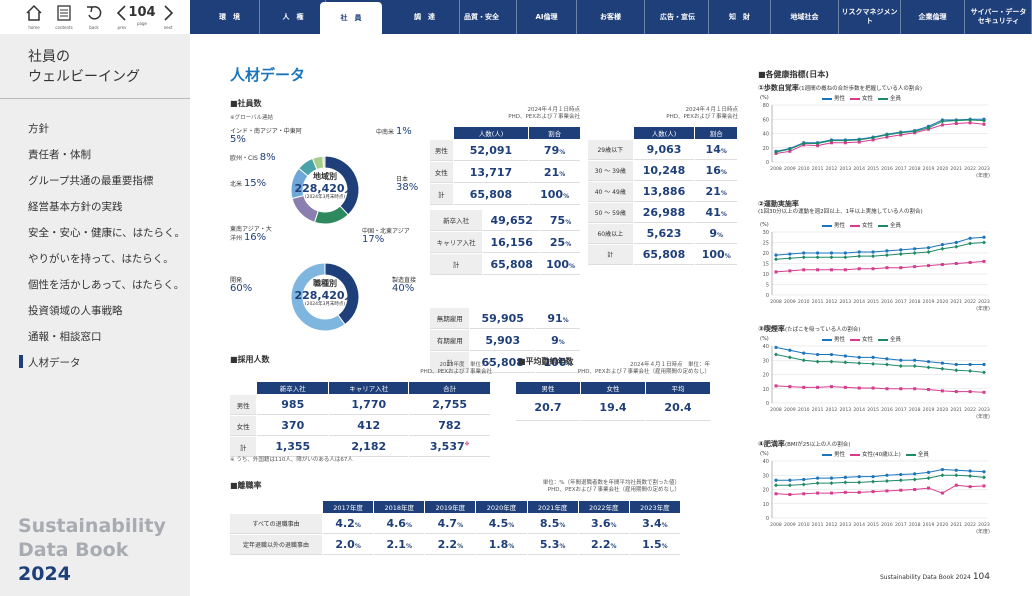 Image resolution: width=1032 pixels, height=596 pixels. What do you see at coordinates (611, 17) in the screenshot?
I see `tab-6: お客様` at bounding box center [611, 17].